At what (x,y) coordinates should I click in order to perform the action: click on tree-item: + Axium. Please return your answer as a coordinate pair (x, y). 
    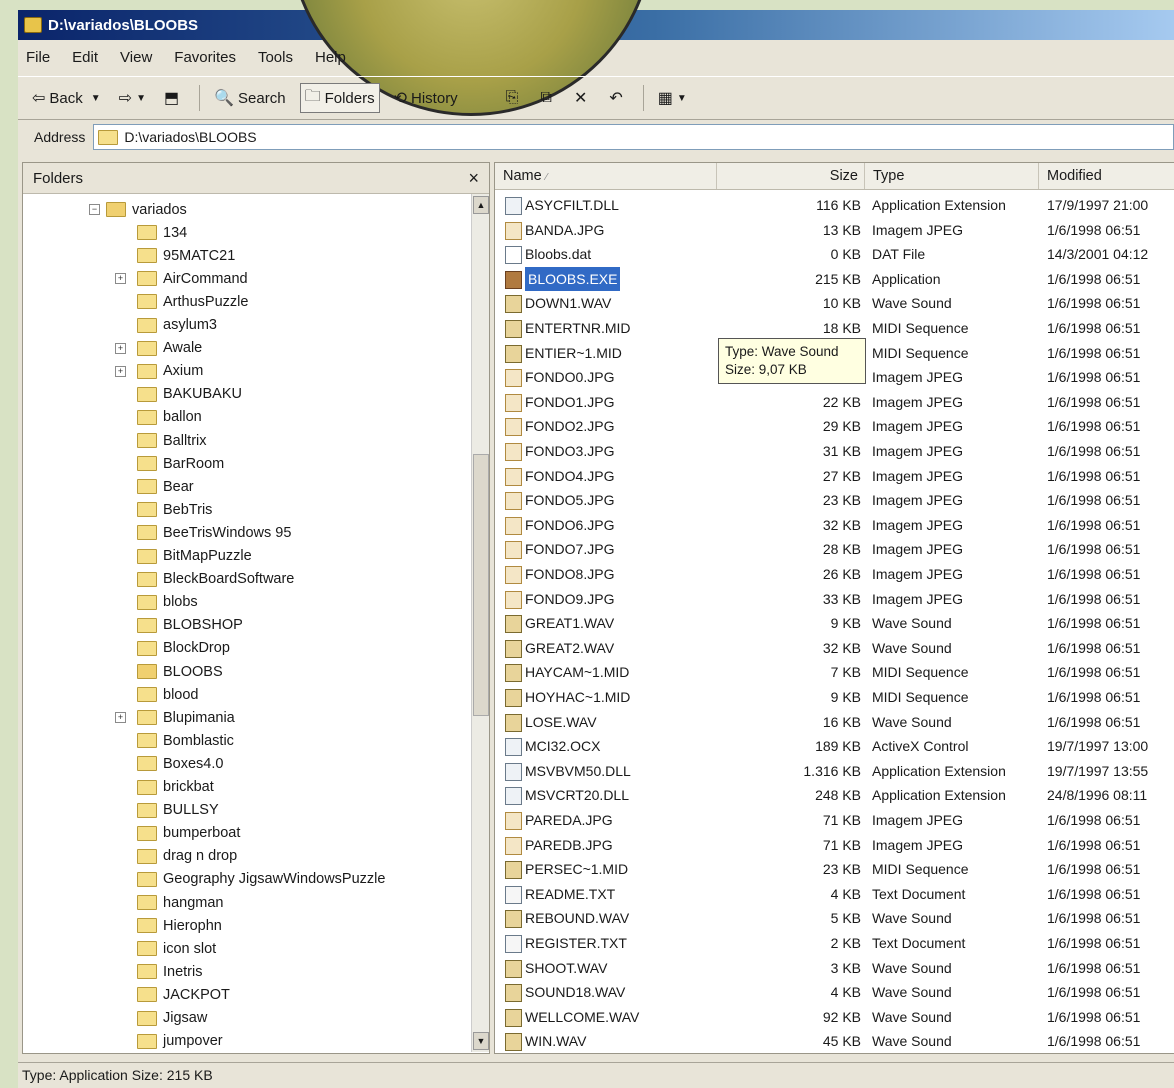
    Looking at the image, I should click on (159, 371).